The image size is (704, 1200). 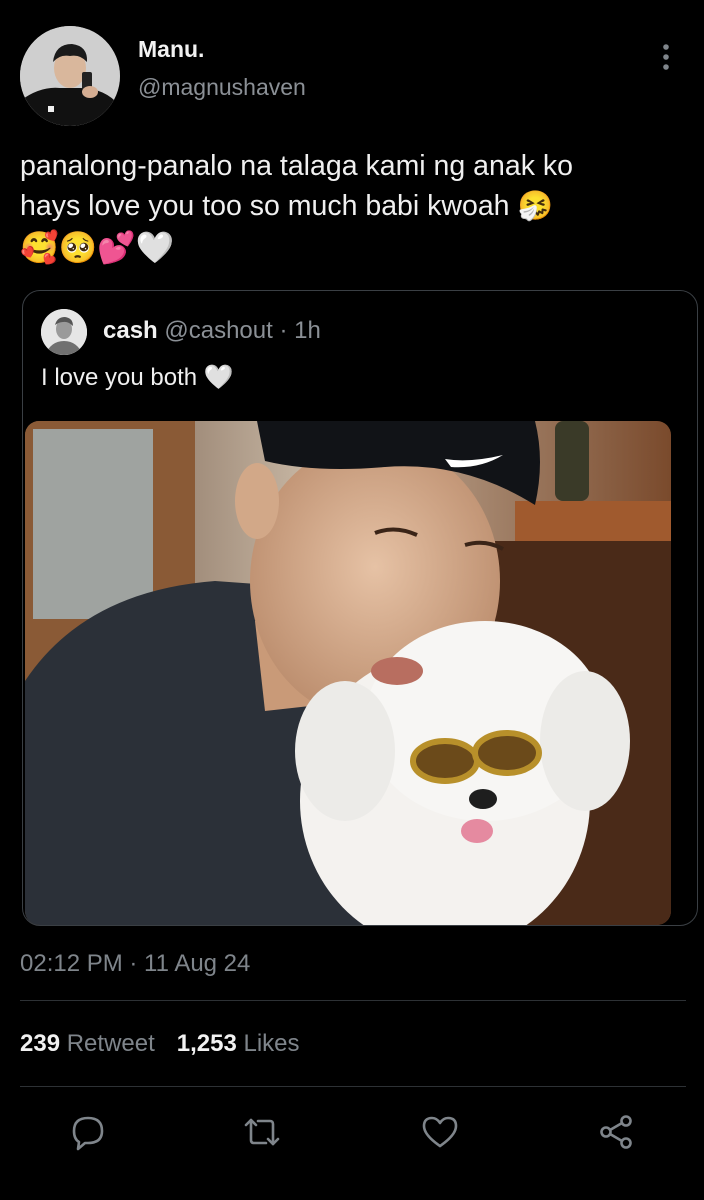 I want to click on author-handle: @magnushaven, so click(x=222, y=87).